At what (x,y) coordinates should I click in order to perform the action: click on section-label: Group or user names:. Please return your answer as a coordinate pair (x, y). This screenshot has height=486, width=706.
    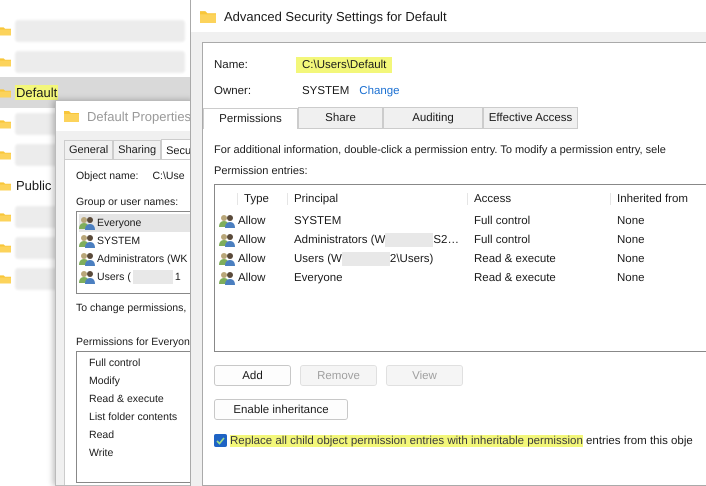
    Looking at the image, I should click on (128, 202).